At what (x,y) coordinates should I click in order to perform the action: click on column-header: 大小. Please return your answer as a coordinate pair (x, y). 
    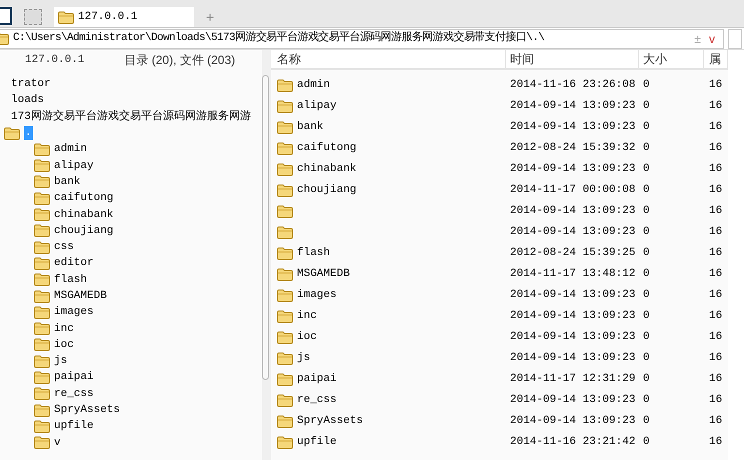
    Looking at the image, I should click on (671, 59).